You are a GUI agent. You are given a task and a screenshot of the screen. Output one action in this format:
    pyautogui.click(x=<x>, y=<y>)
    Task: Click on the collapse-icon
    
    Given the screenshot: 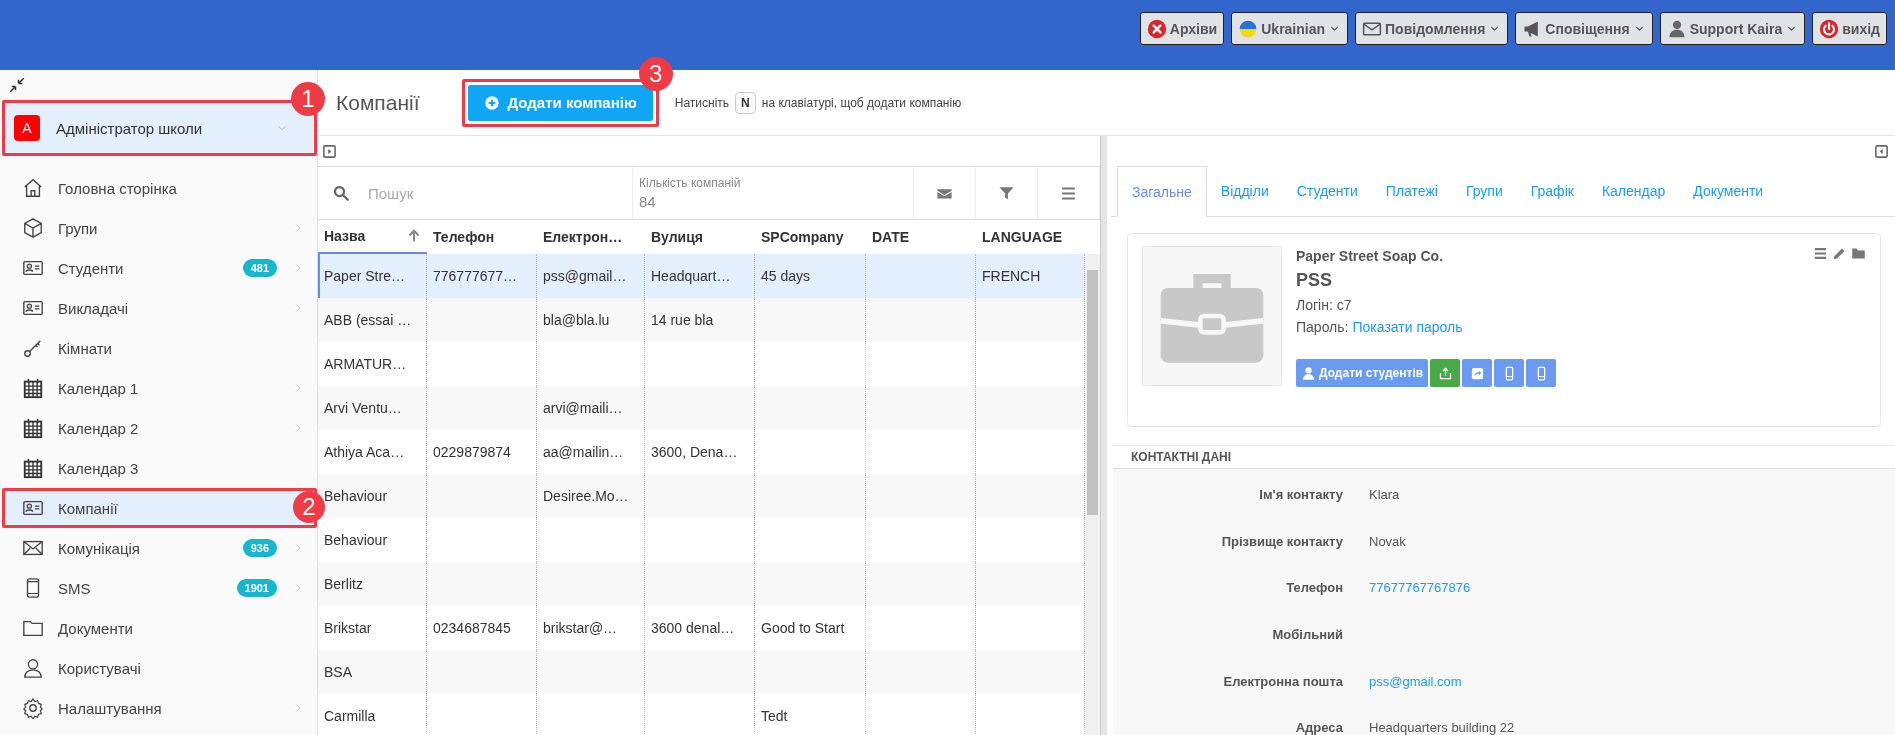 What is the action you would take?
    pyautogui.click(x=17, y=85)
    